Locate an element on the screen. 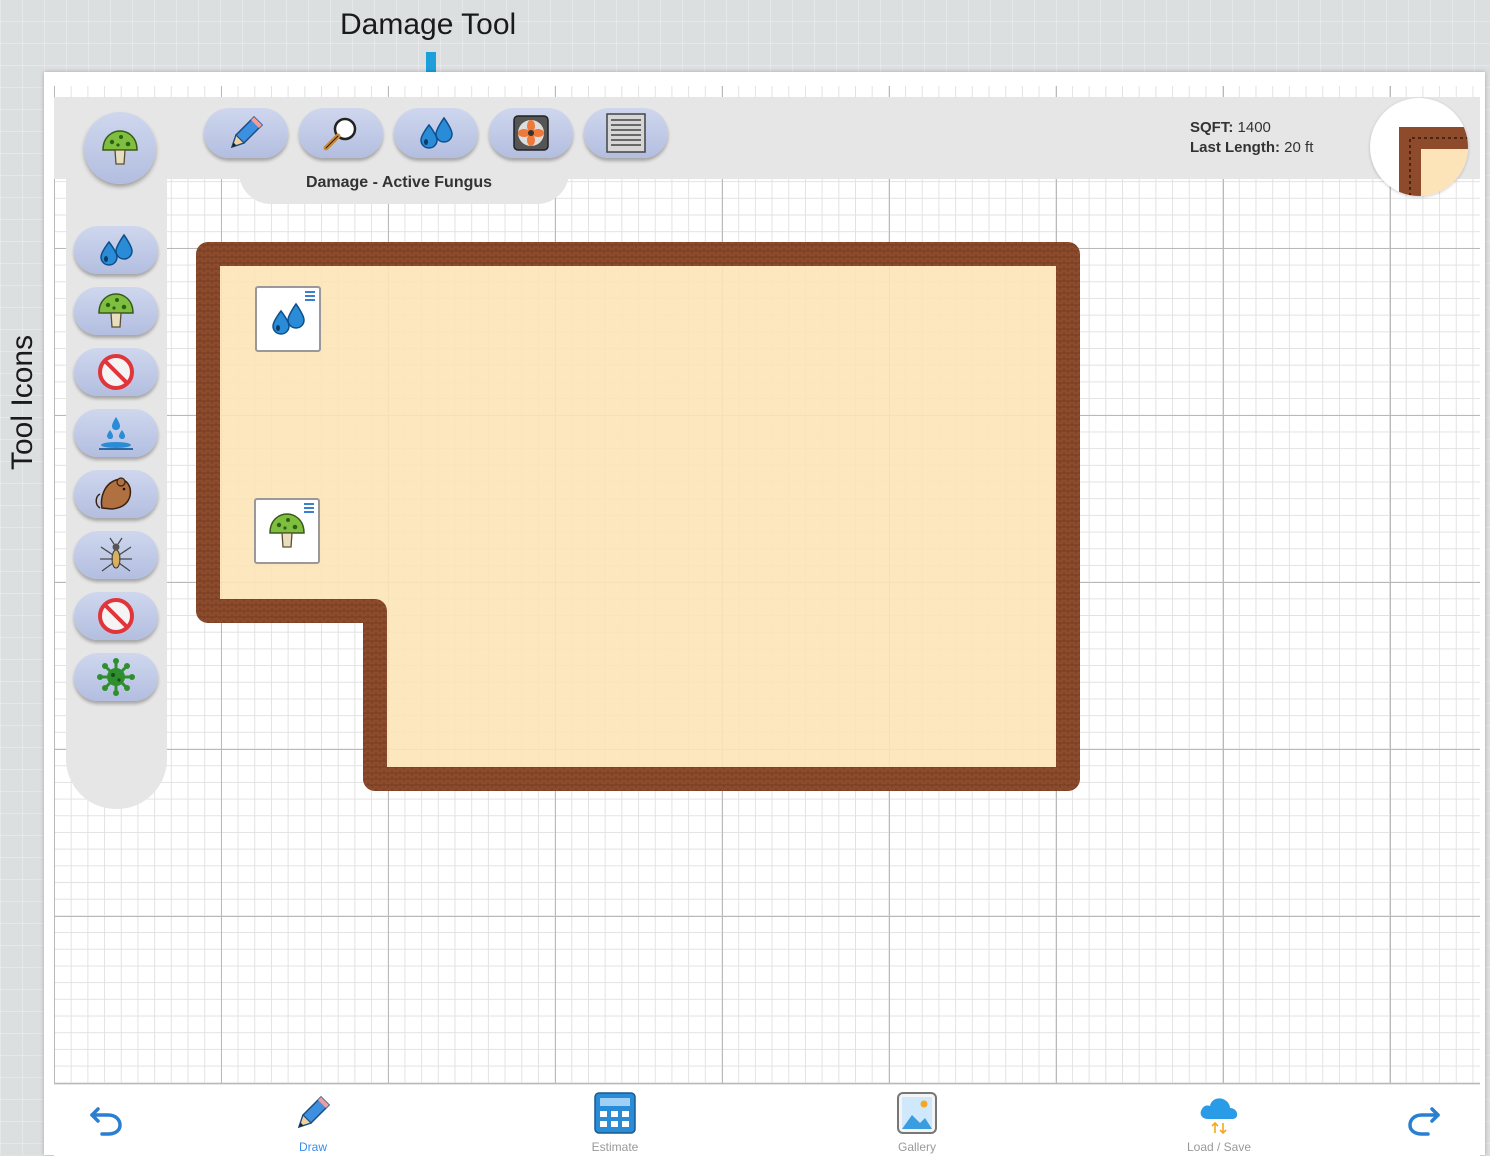 This screenshot has height=1156, width=1490. draw-tool-button is located at coordinates (246, 133).